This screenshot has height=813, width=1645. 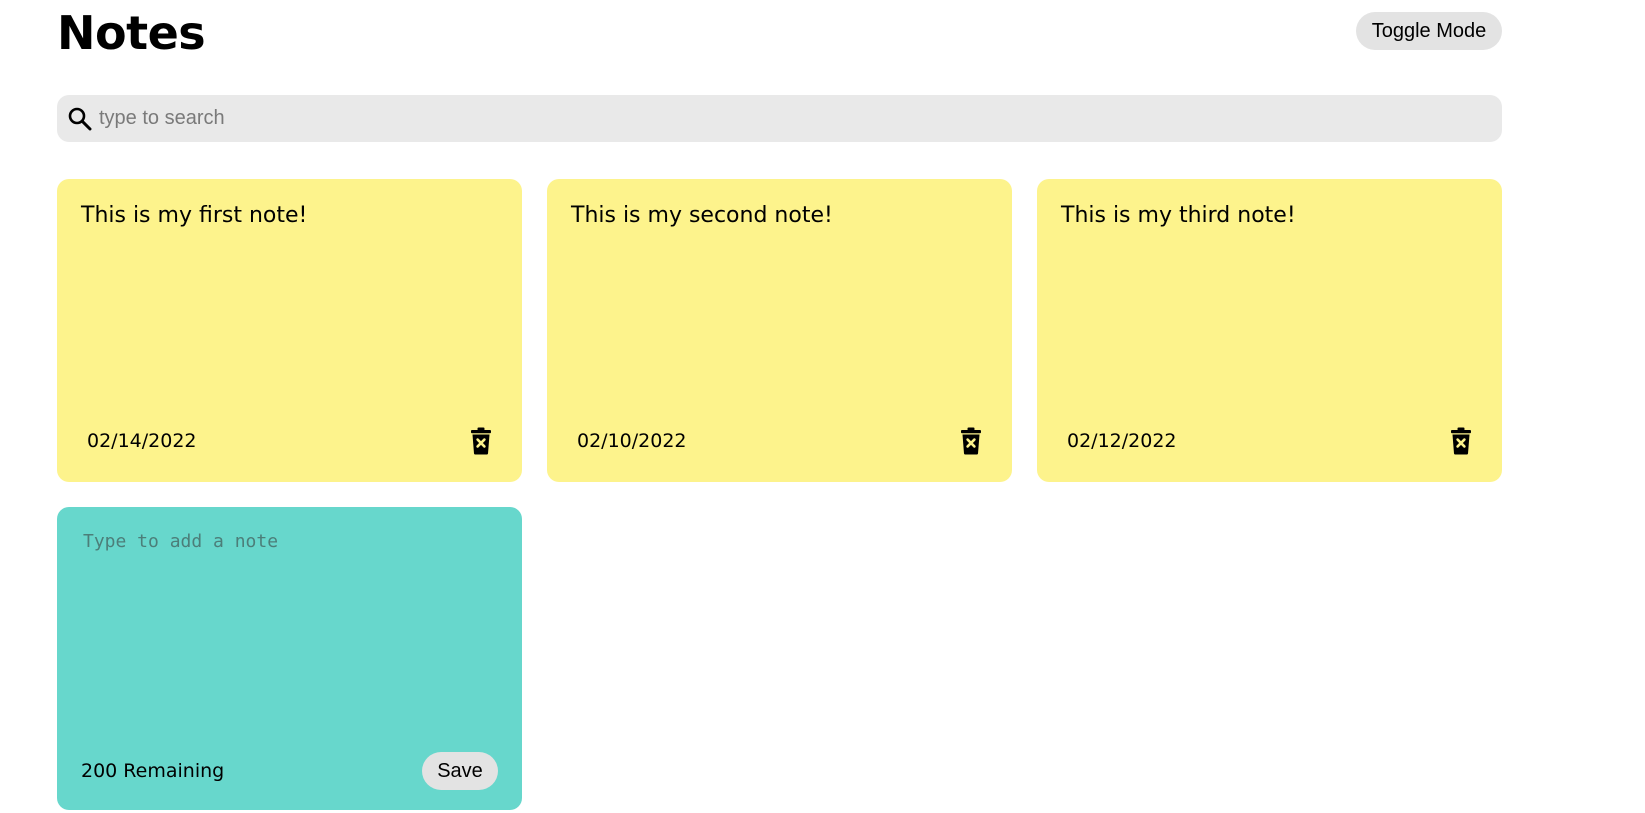 I want to click on search-icon, so click(x=80, y=119).